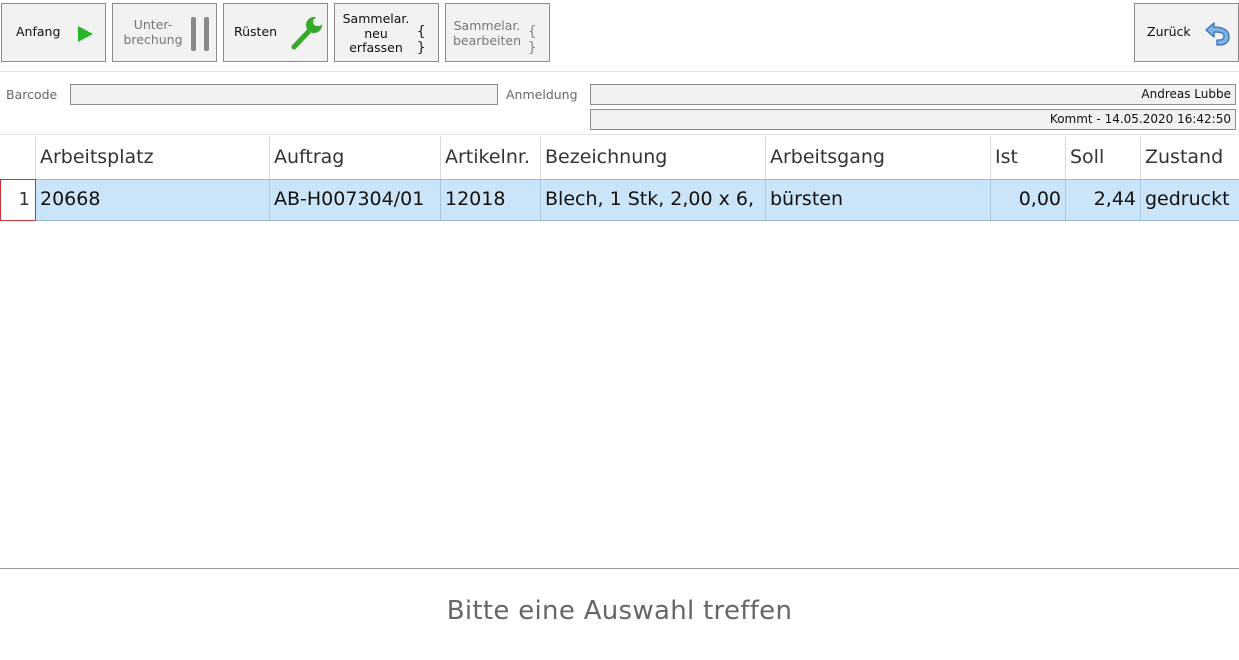 This screenshot has height=660, width=1239. Describe the element at coordinates (355, 158) in the screenshot. I see `header-auftrag: Auftrag` at that location.